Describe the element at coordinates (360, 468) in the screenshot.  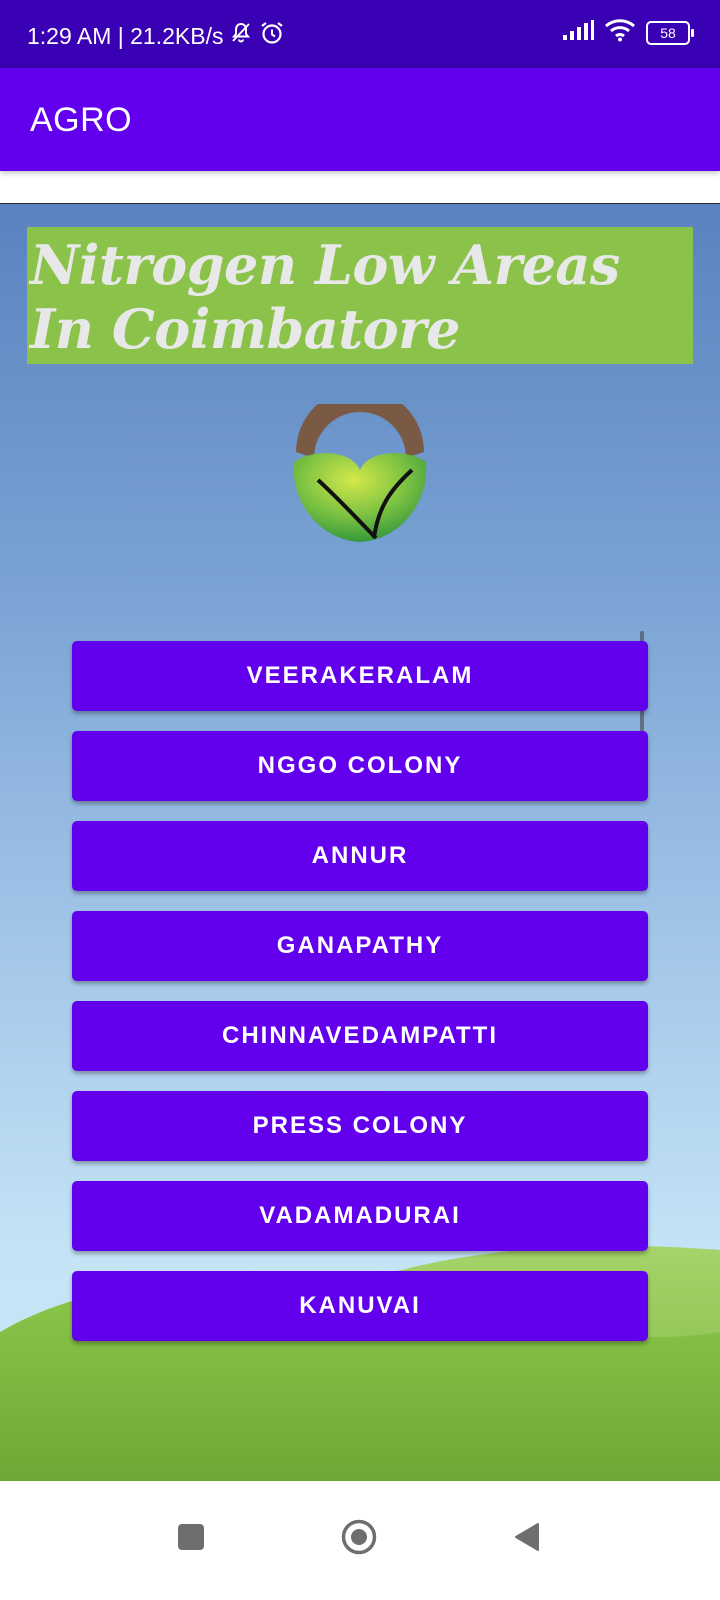
I see `leaf-logo-icon` at that location.